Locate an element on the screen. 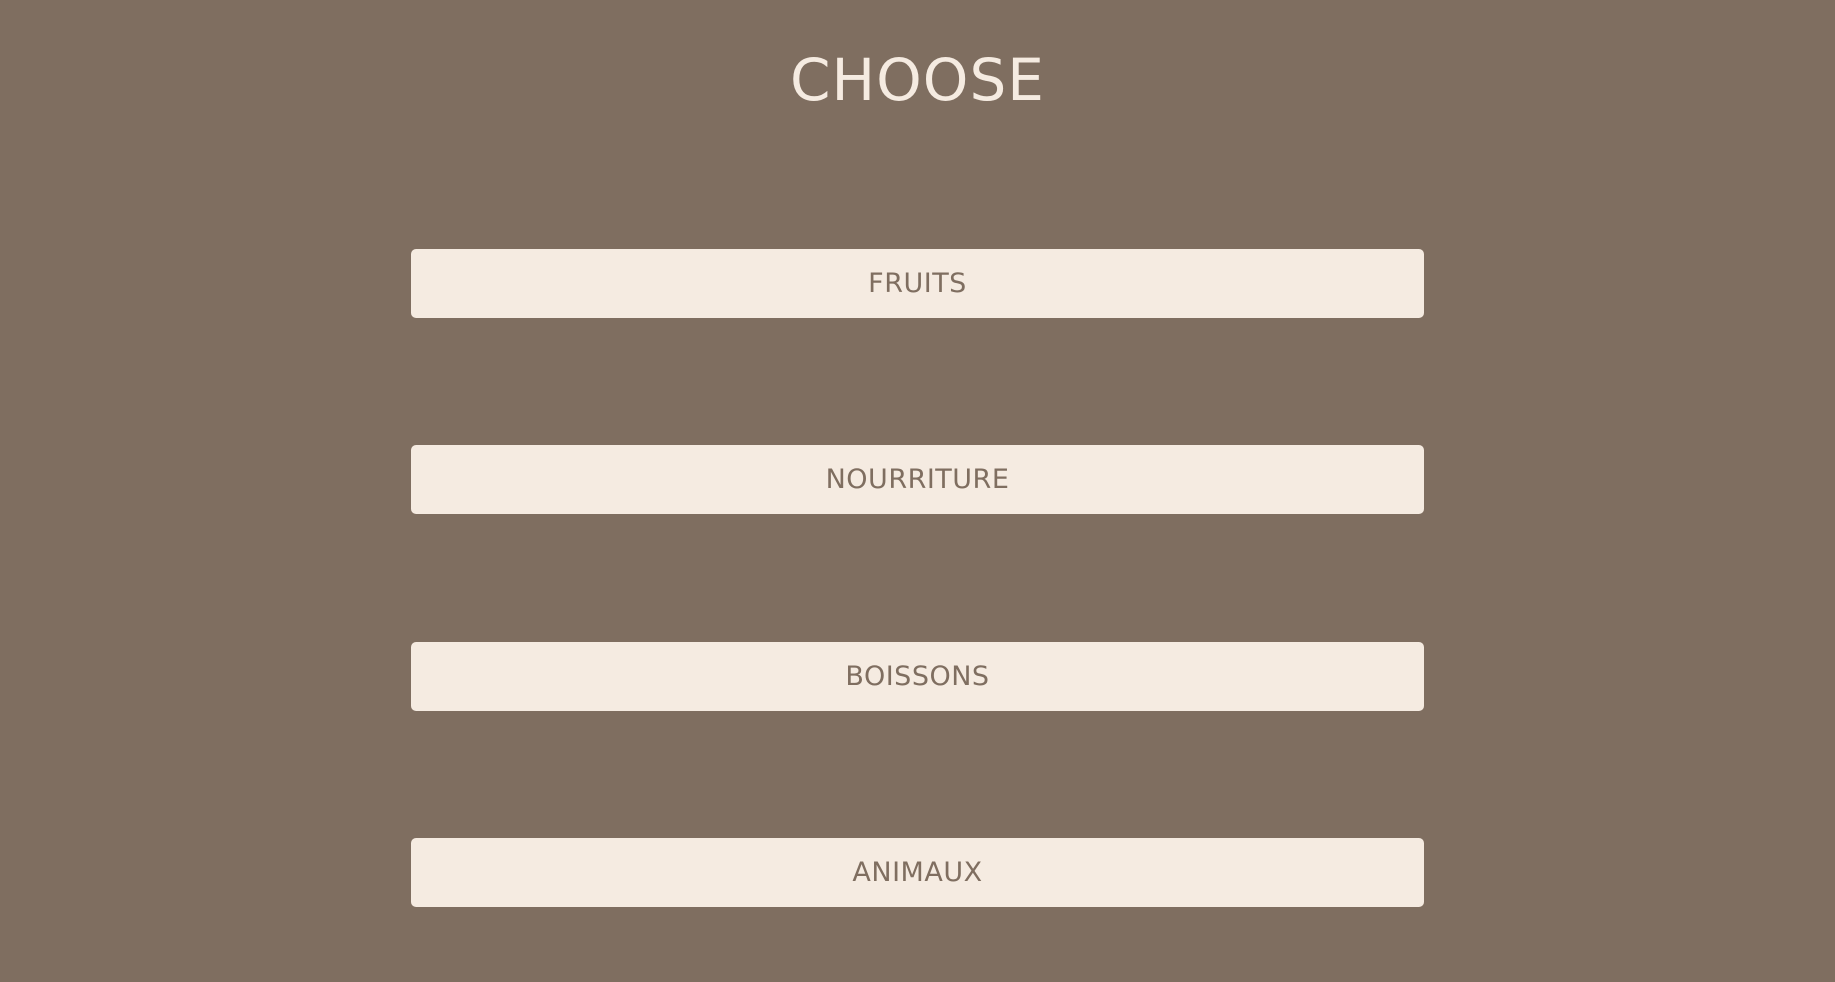 Image resolution: width=1835 pixels, height=982 pixels. nourriture-button: NOURRITURE is located at coordinates (917, 479).